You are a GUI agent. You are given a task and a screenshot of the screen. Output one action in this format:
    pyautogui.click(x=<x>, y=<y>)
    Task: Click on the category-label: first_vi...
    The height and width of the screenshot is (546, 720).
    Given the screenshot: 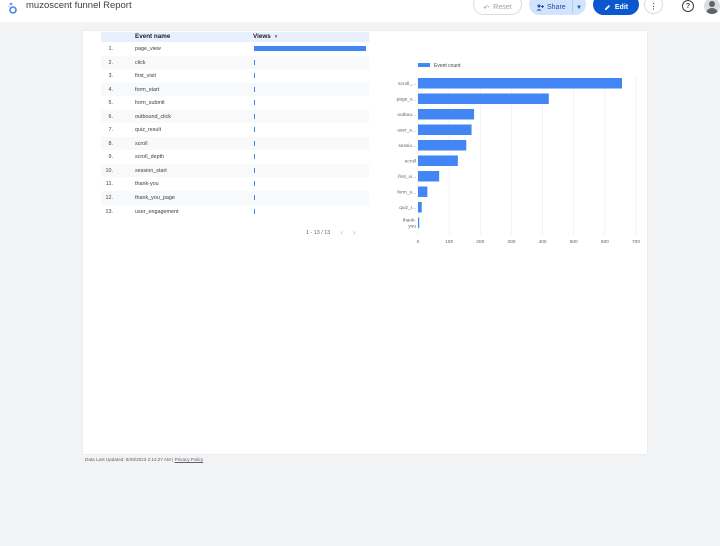 What is the action you would take?
    pyautogui.click(x=407, y=177)
    